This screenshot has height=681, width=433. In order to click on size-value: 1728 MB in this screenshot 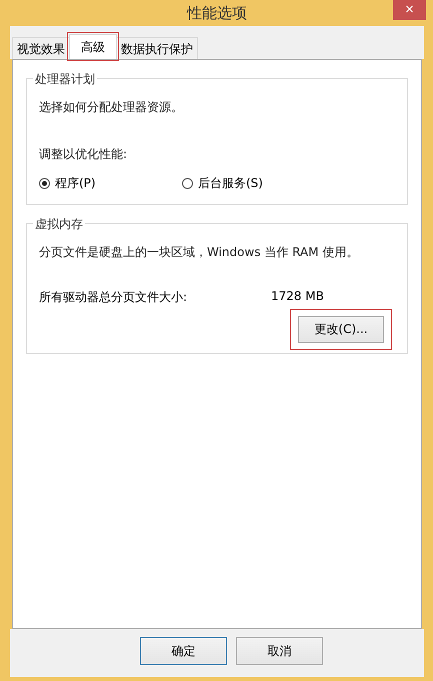, I will do `click(297, 297)`.